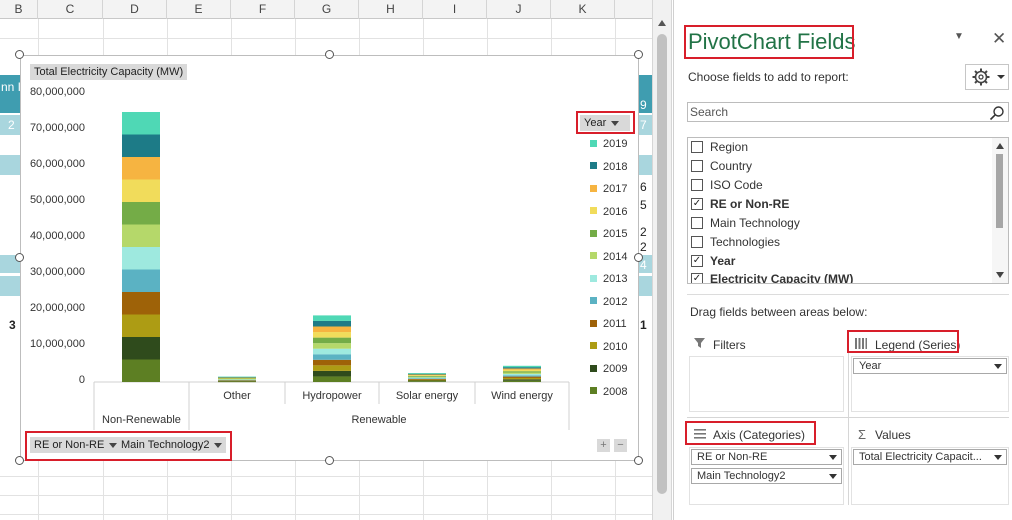 Image resolution: width=1012 pixels, height=520 pixels. What do you see at coordinates (19, 9) in the screenshot?
I see `column-header-b: B` at bounding box center [19, 9].